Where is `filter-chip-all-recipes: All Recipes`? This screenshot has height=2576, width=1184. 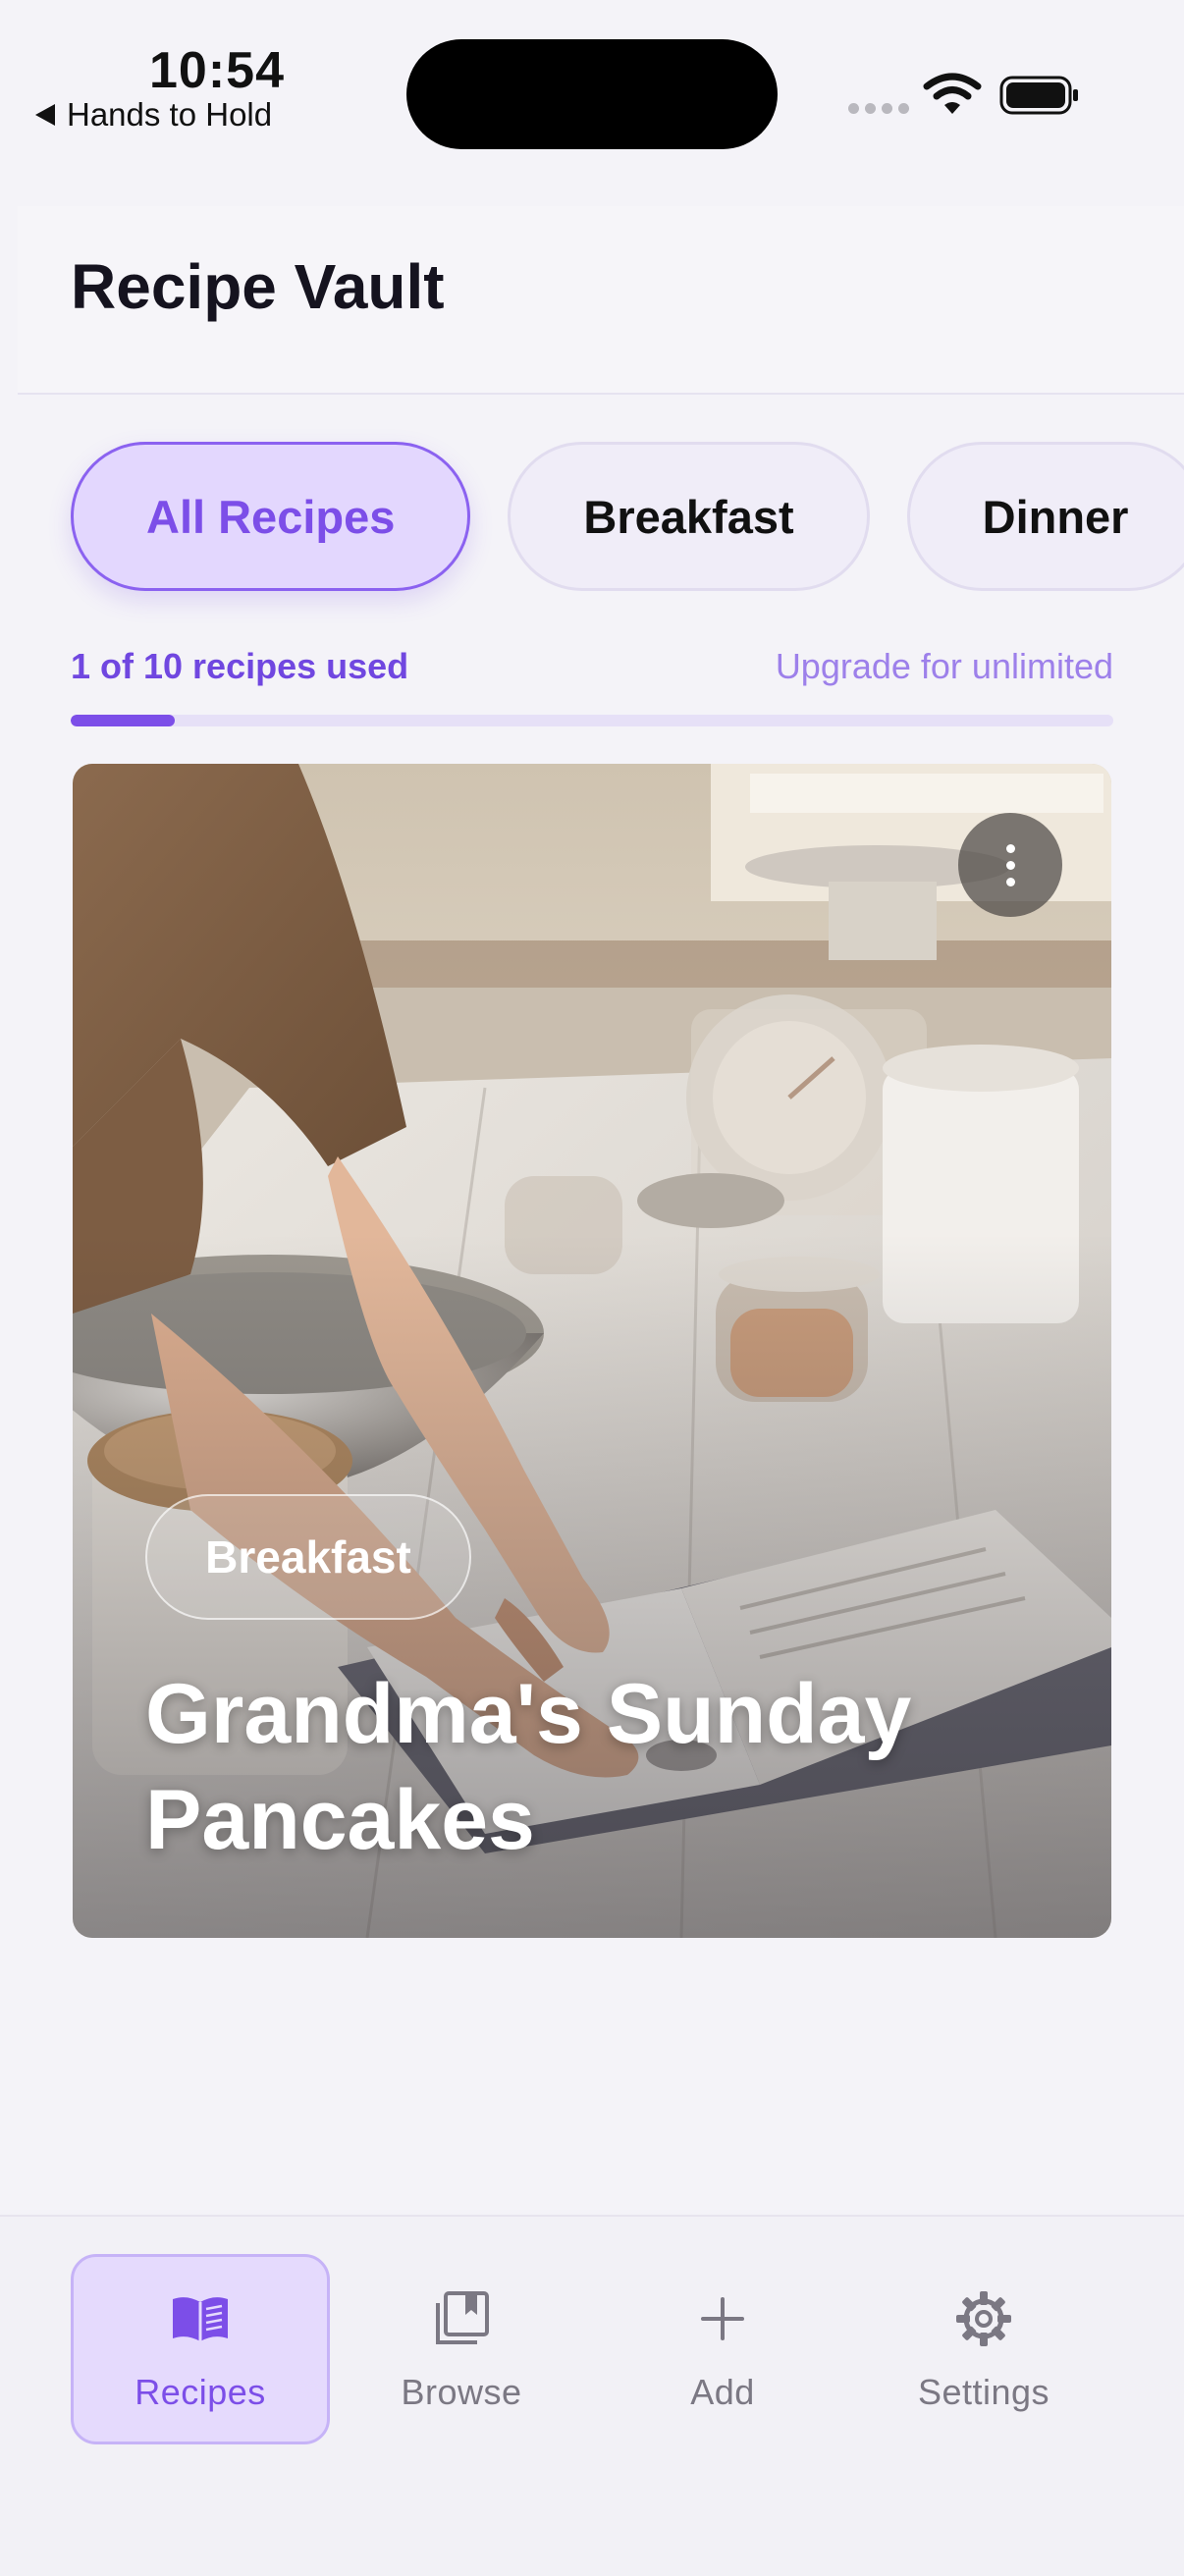 filter-chip-all-recipes: All Recipes is located at coordinates (271, 516).